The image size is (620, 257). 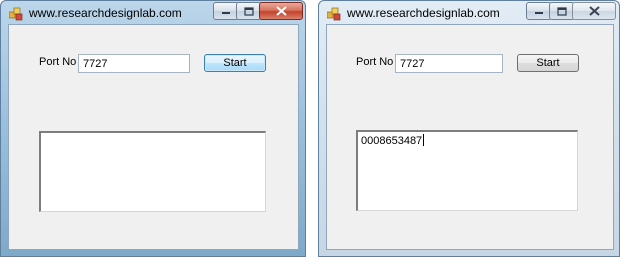 I want to click on output-textbox, so click(x=152, y=171).